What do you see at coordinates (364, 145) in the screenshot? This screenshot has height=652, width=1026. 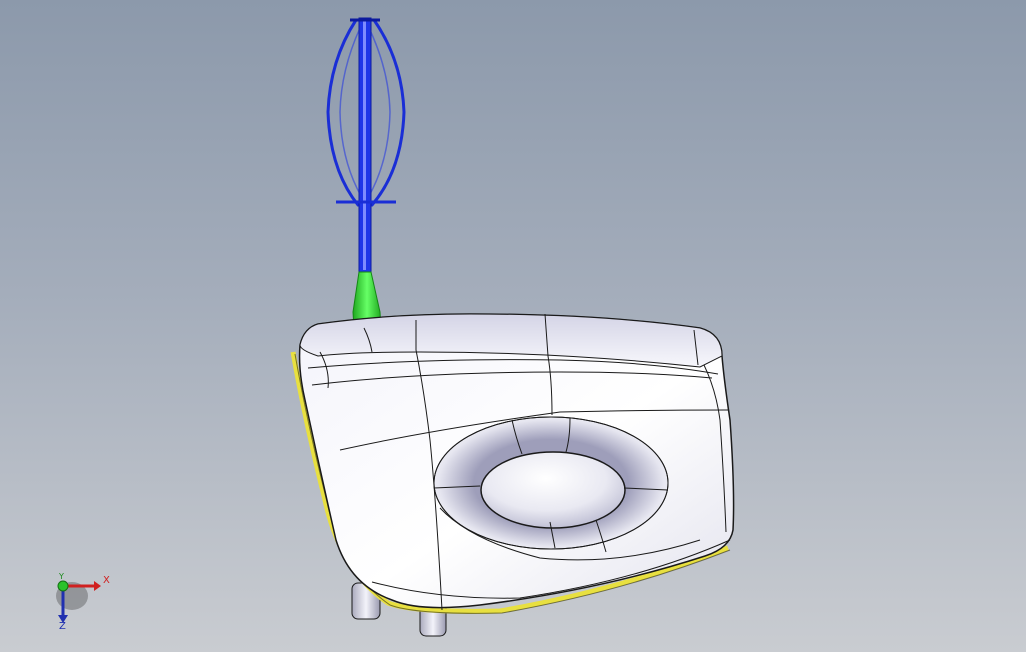 I see `handle-rod-highlight` at bounding box center [364, 145].